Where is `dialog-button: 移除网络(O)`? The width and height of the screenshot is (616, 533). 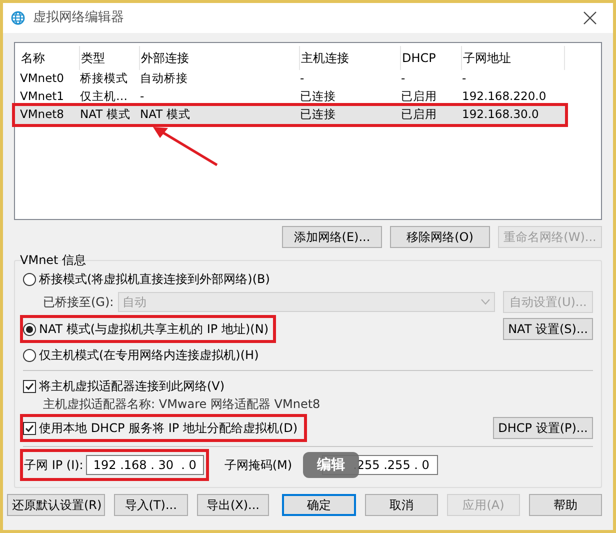 dialog-button: 移除网络(O) is located at coordinates (440, 237).